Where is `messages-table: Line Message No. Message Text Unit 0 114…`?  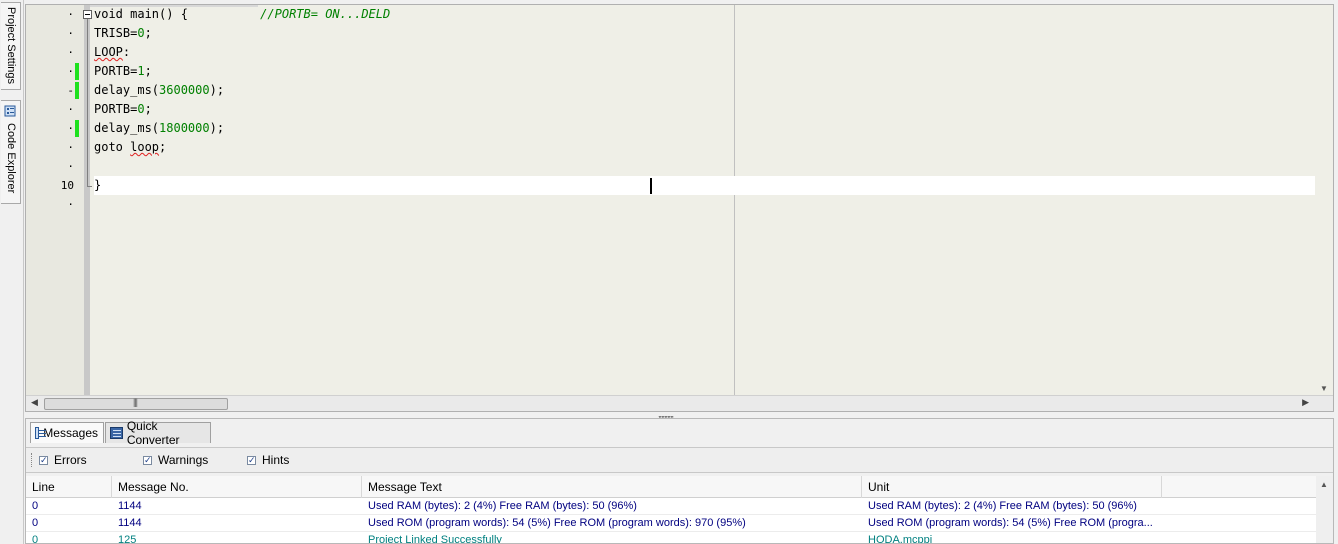 messages-table: Line Message No. Message Text Unit 0 114… is located at coordinates (672, 510).